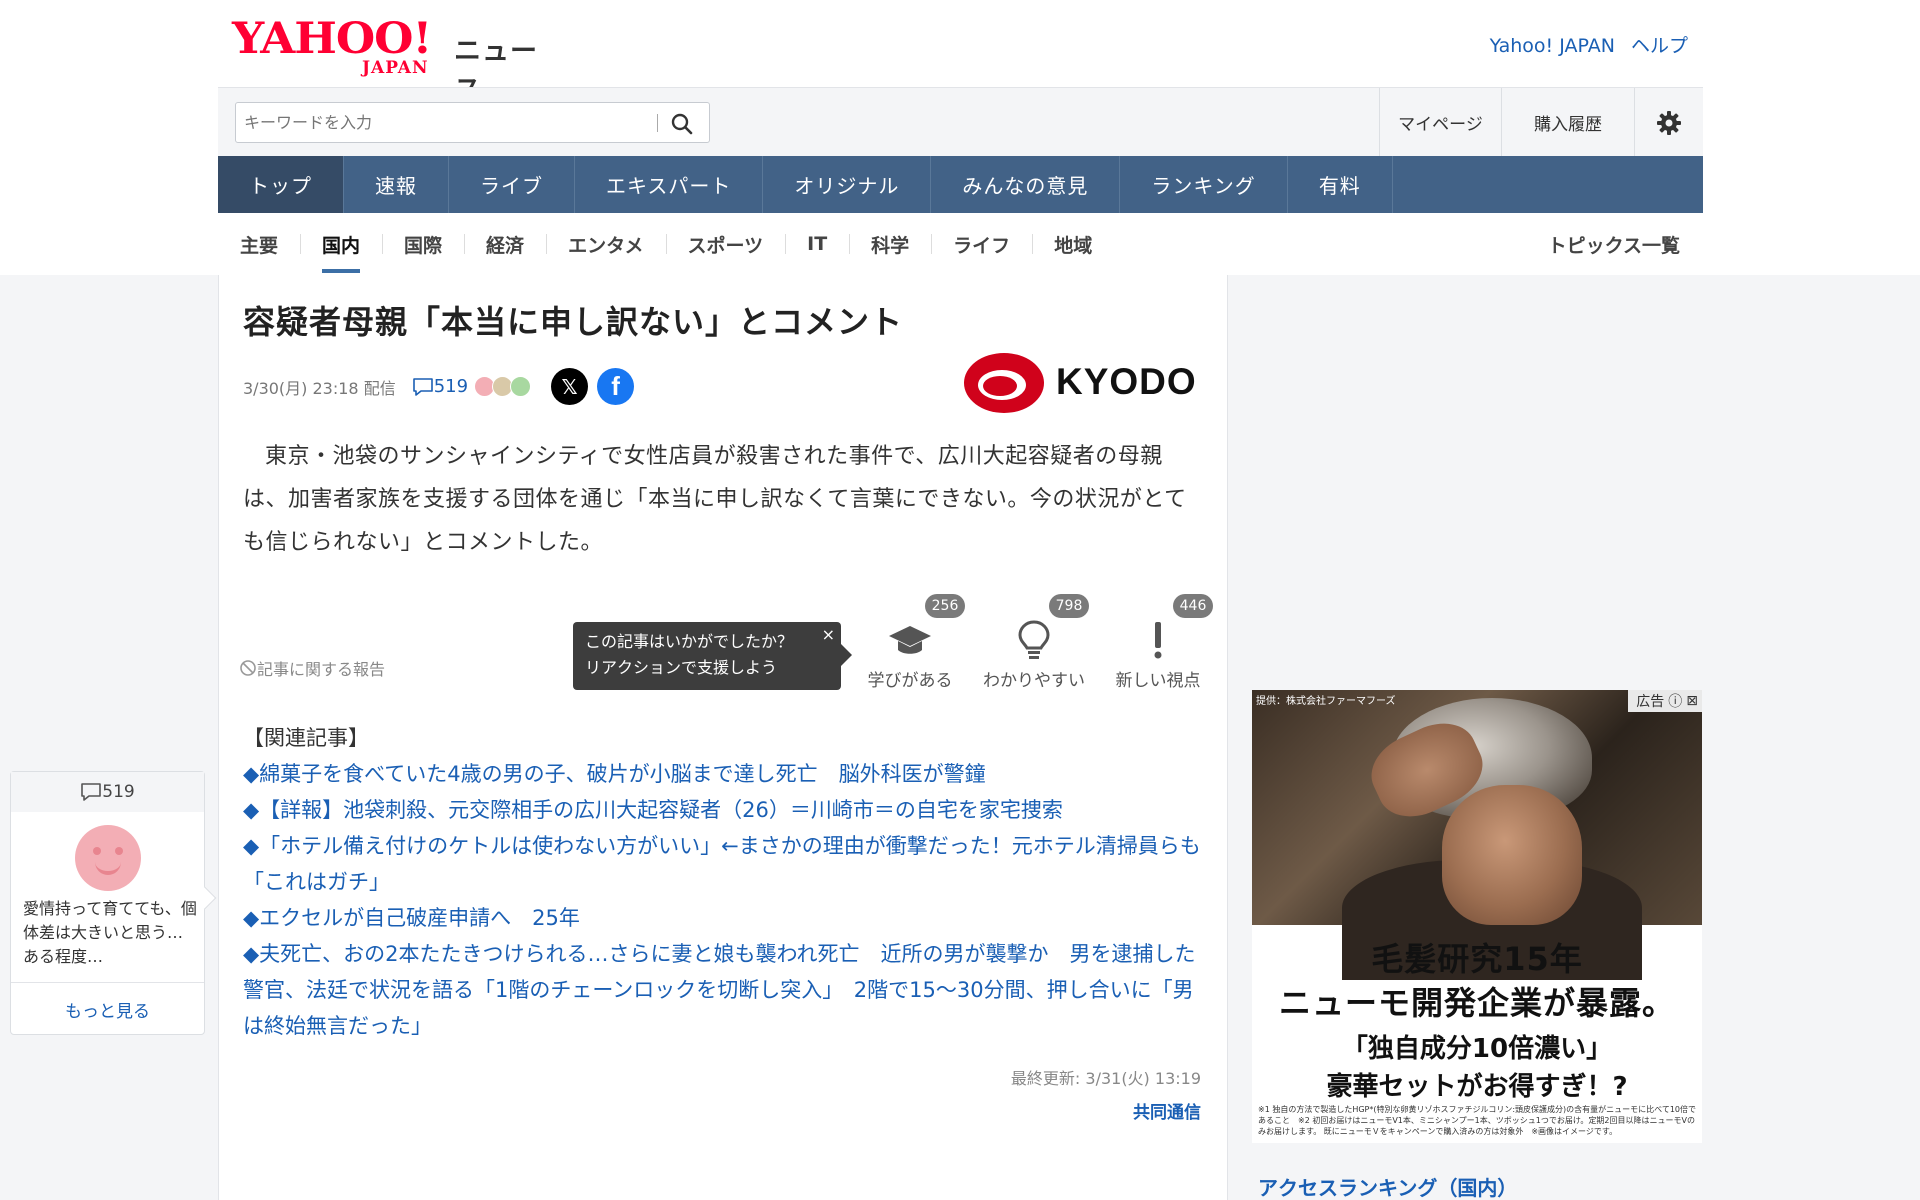 The height and width of the screenshot is (1200, 1920). I want to click on kyodo-text: KYODO, so click(1126, 381).